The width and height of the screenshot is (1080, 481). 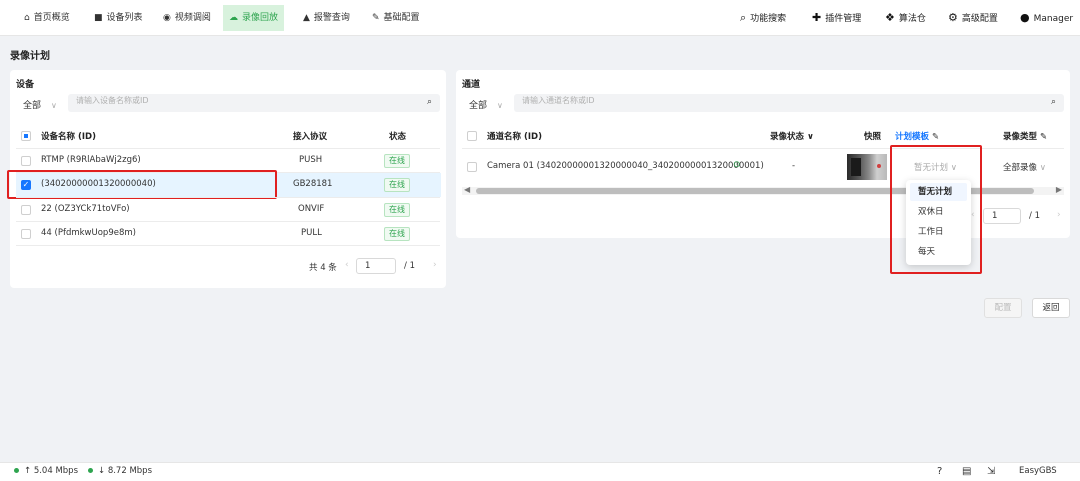 What do you see at coordinates (167, 18) in the screenshot?
I see `play-circle-icon: ◉` at bounding box center [167, 18].